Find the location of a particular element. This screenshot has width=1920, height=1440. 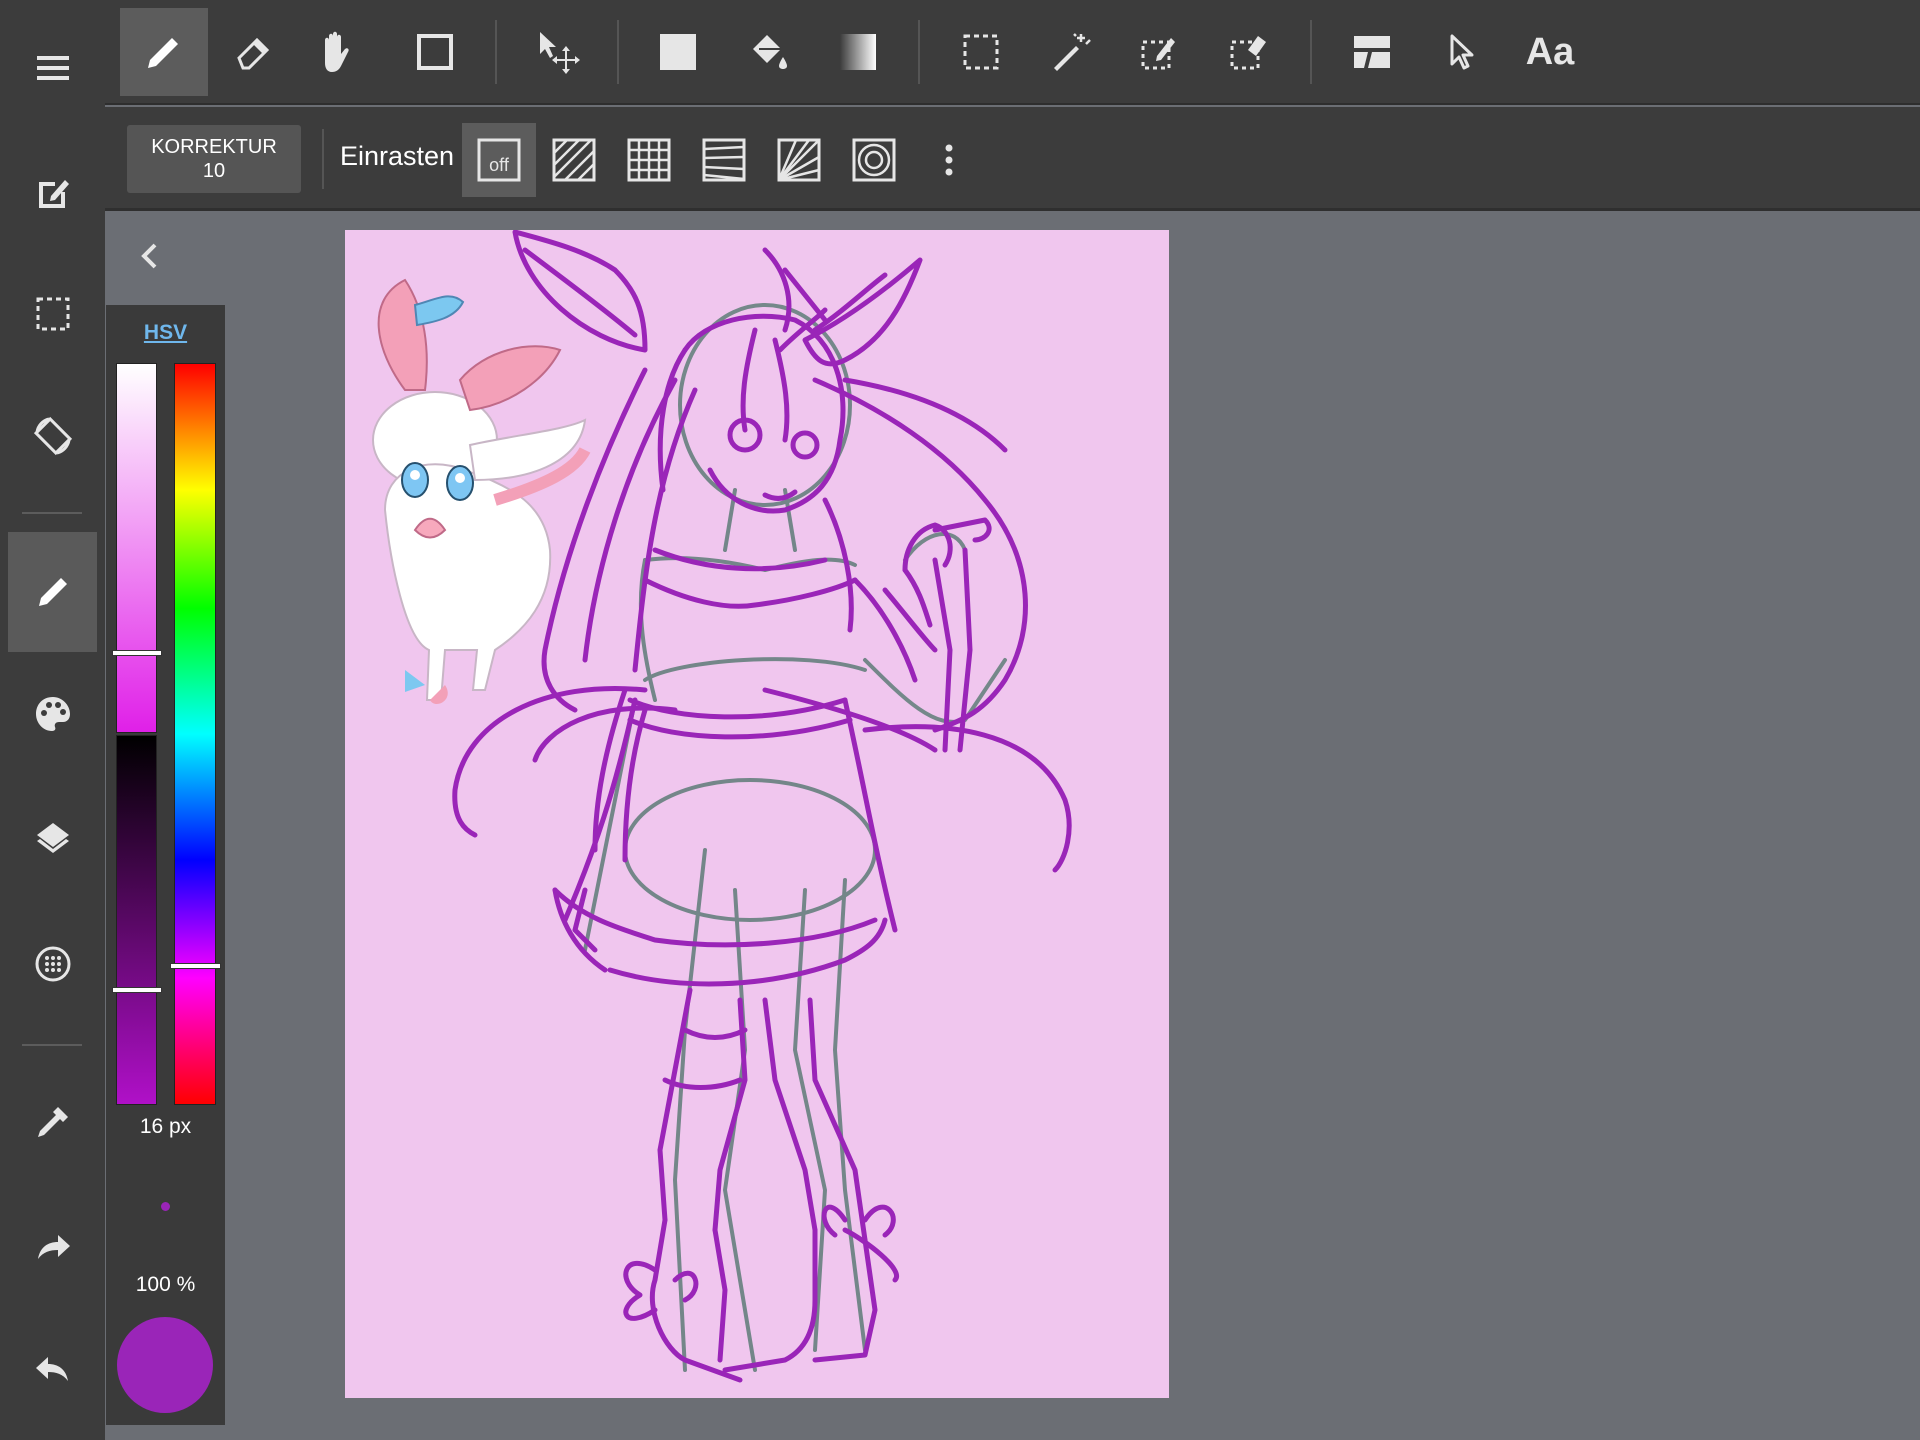

text-tool-label: Aa is located at coordinates (1550, 51).